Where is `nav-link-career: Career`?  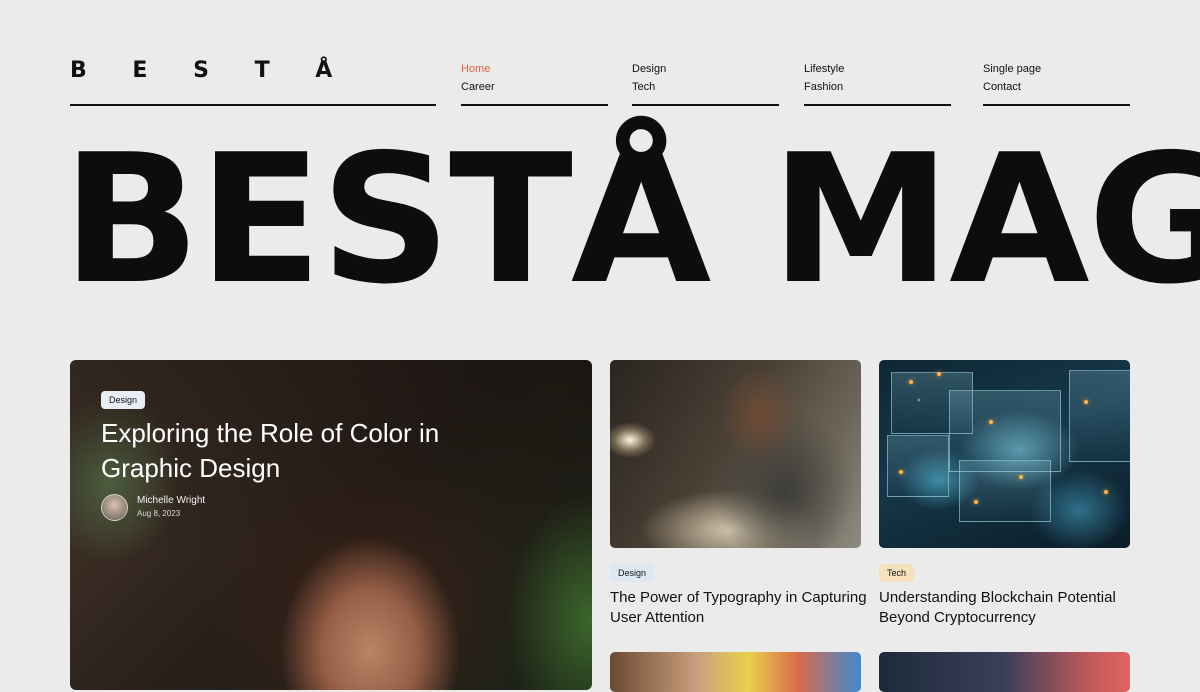 nav-link-career: Career is located at coordinates (534, 87).